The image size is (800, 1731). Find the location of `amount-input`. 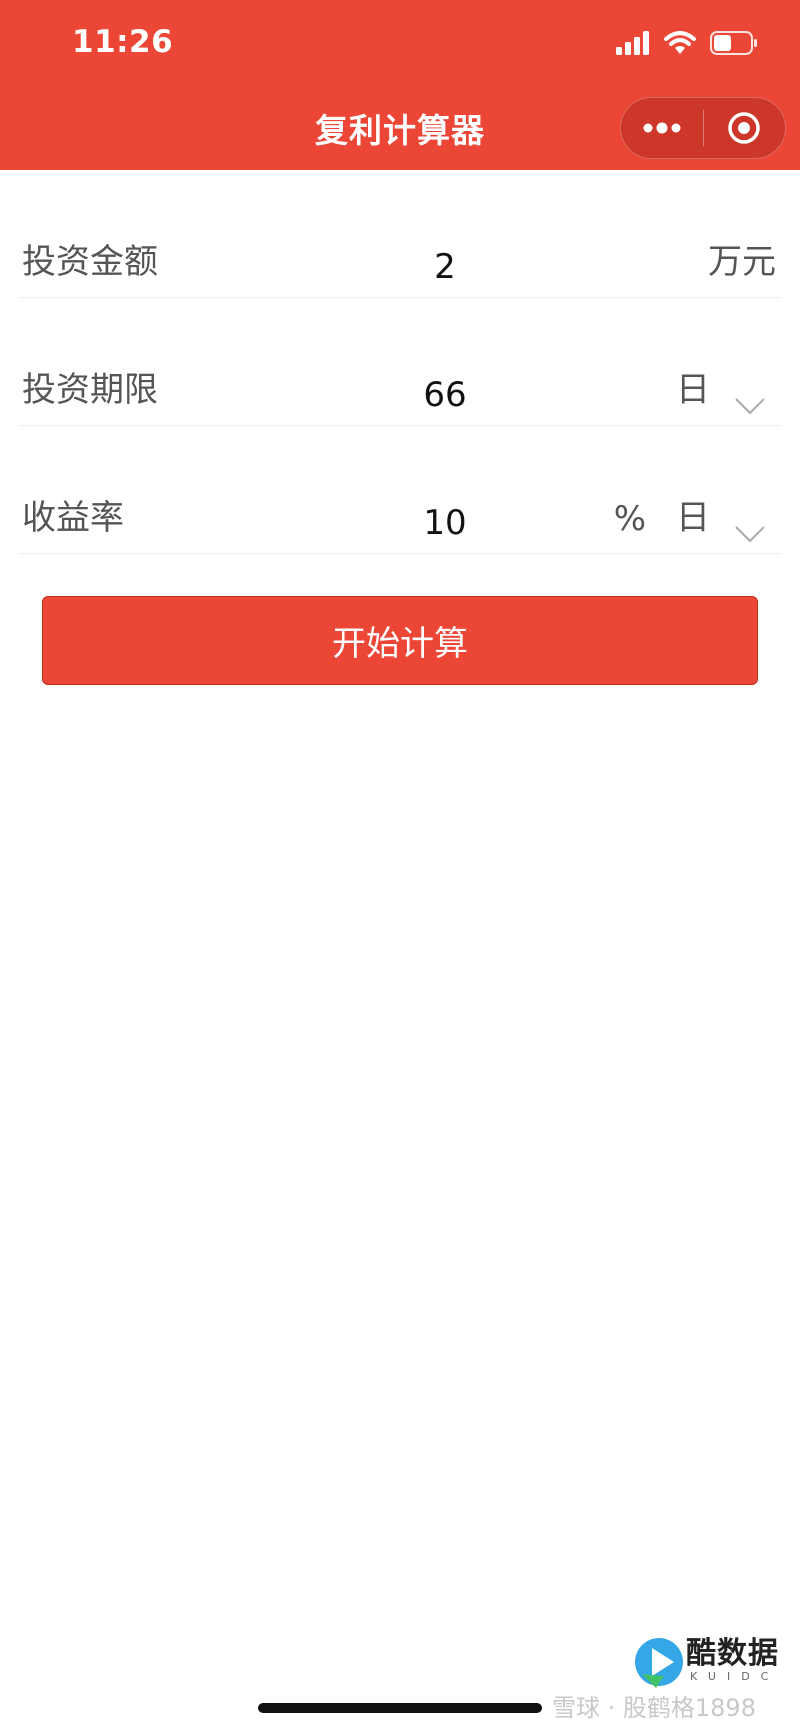

amount-input is located at coordinates (445, 267).